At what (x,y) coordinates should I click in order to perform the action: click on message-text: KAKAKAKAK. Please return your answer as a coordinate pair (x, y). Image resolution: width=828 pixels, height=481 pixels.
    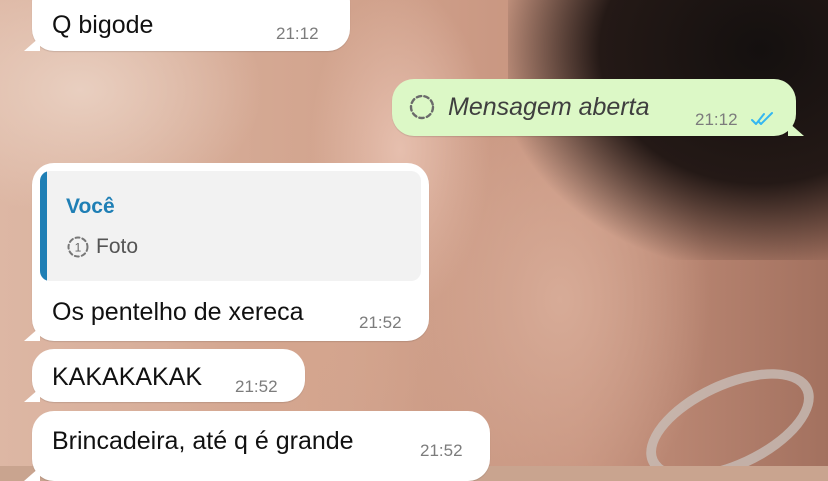
    Looking at the image, I should click on (127, 377).